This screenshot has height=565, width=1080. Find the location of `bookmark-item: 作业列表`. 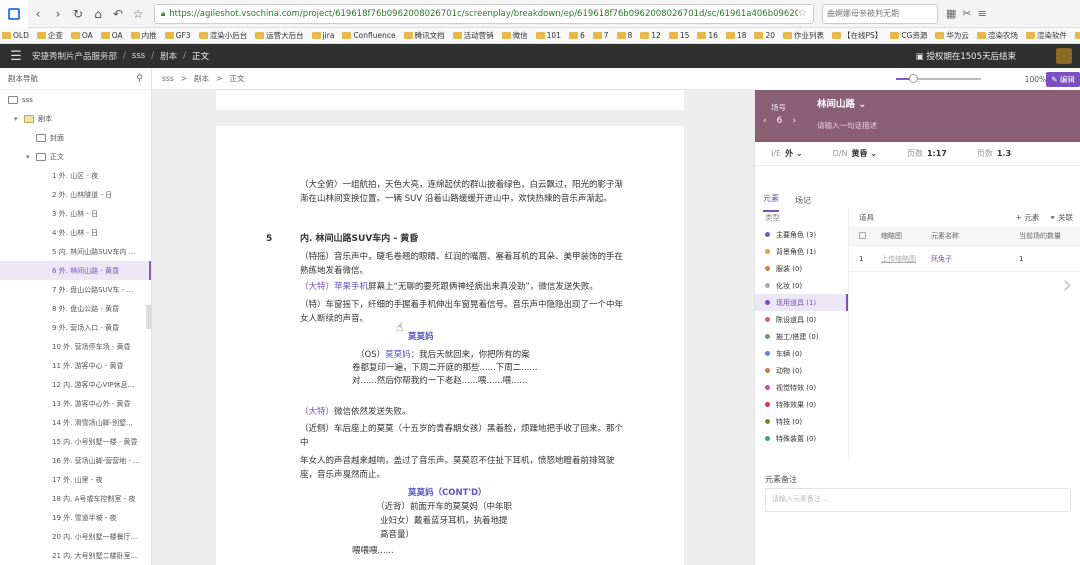

bookmark-item: 作业列表 is located at coordinates (803, 35).